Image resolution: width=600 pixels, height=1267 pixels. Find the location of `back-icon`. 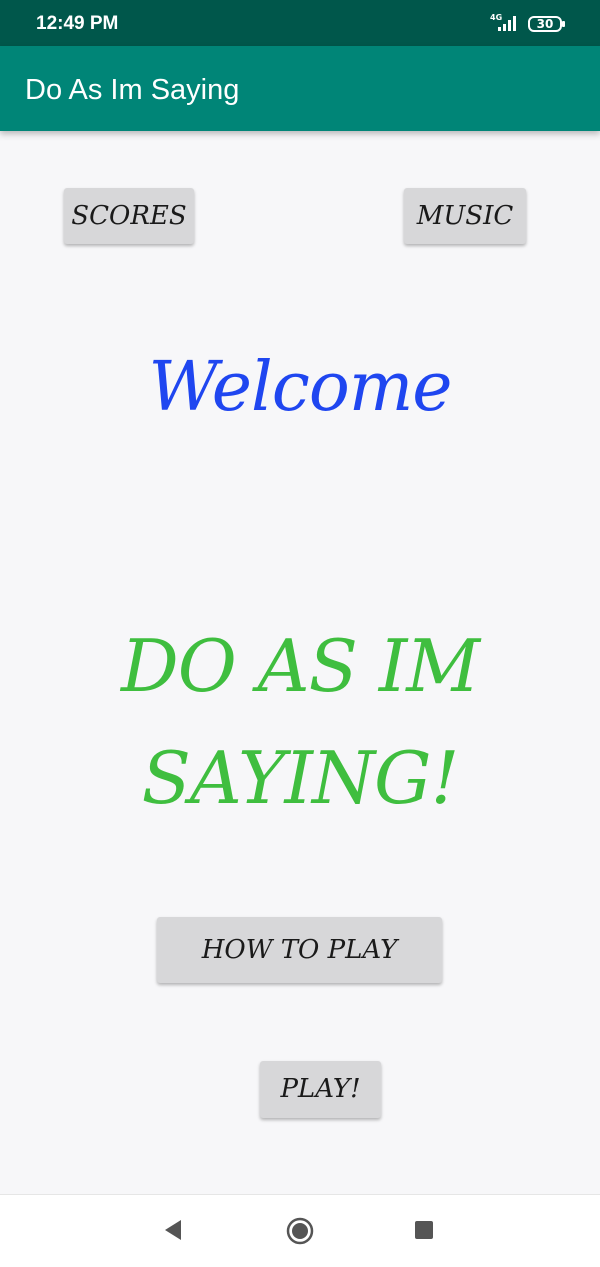

back-icon is located at coordinates (173, 1230).